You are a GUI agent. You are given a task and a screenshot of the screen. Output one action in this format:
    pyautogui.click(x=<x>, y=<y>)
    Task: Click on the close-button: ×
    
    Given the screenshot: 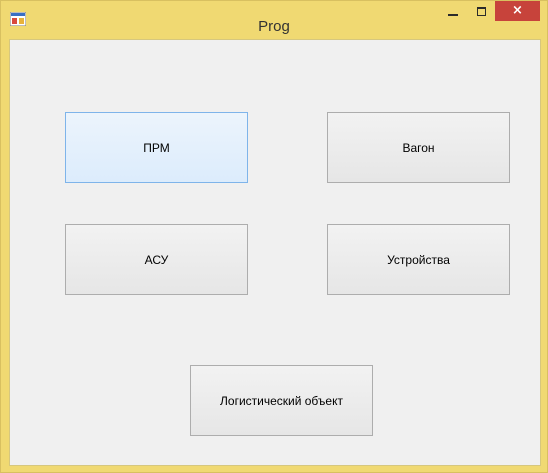 What is the action you would take?
    pyautogui.click(x=517, y=11)
    